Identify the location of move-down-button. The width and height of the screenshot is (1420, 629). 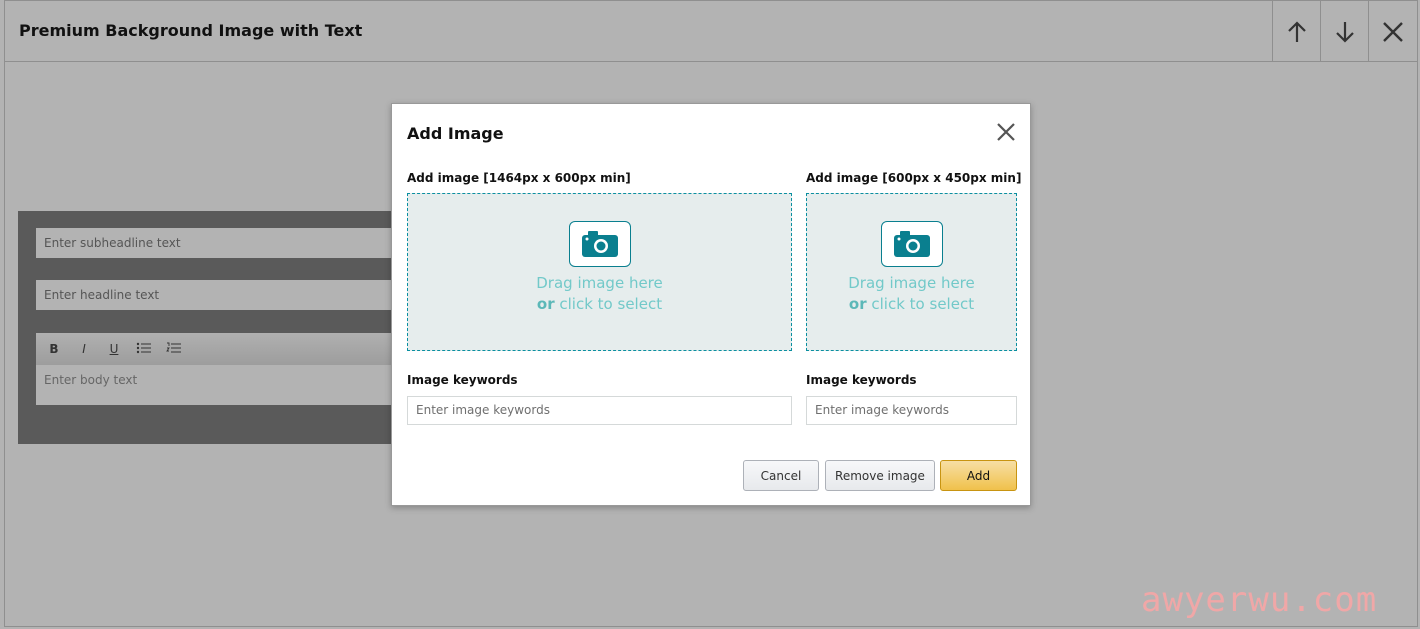
(1344, 31).